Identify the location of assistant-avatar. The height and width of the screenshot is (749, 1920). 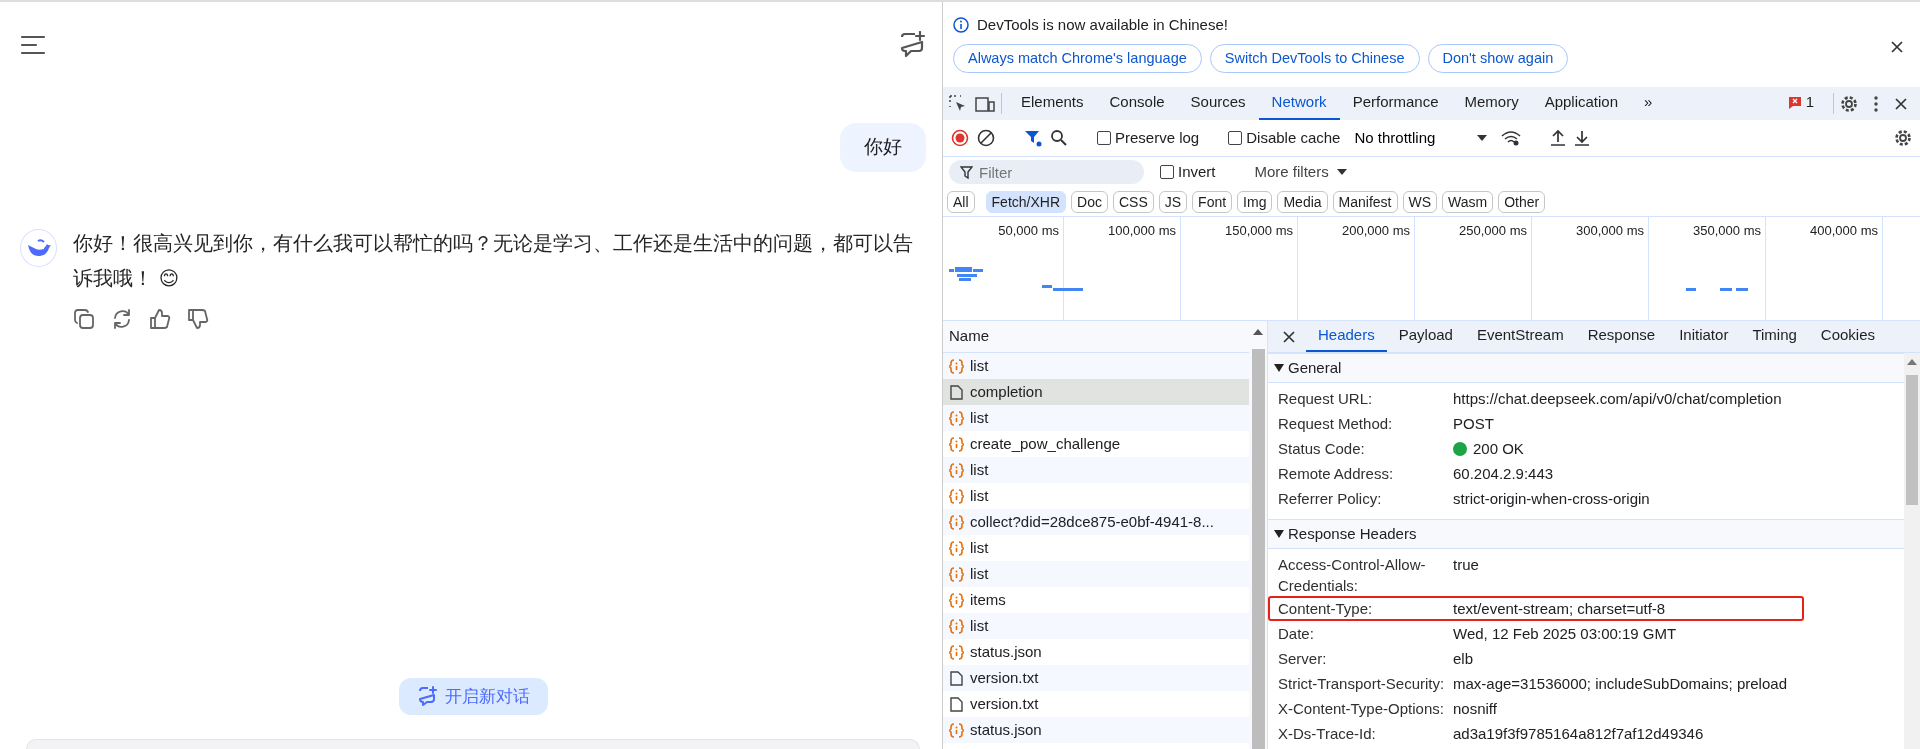
(39, 247).